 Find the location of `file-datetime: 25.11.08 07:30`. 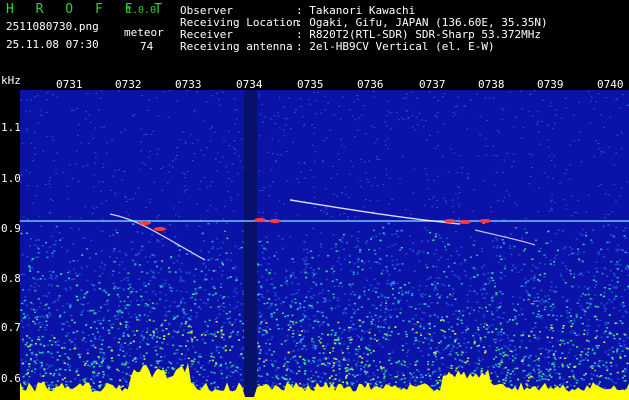

file-datetime: 25.11.08 07:30 is located at coordinates (52, 44).